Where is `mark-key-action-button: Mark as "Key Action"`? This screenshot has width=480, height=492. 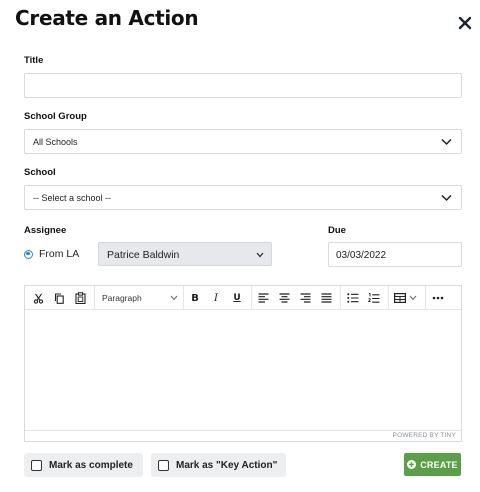
mark-key-action-button: Mark as "Key Action" is located at coordinates (218, 465).